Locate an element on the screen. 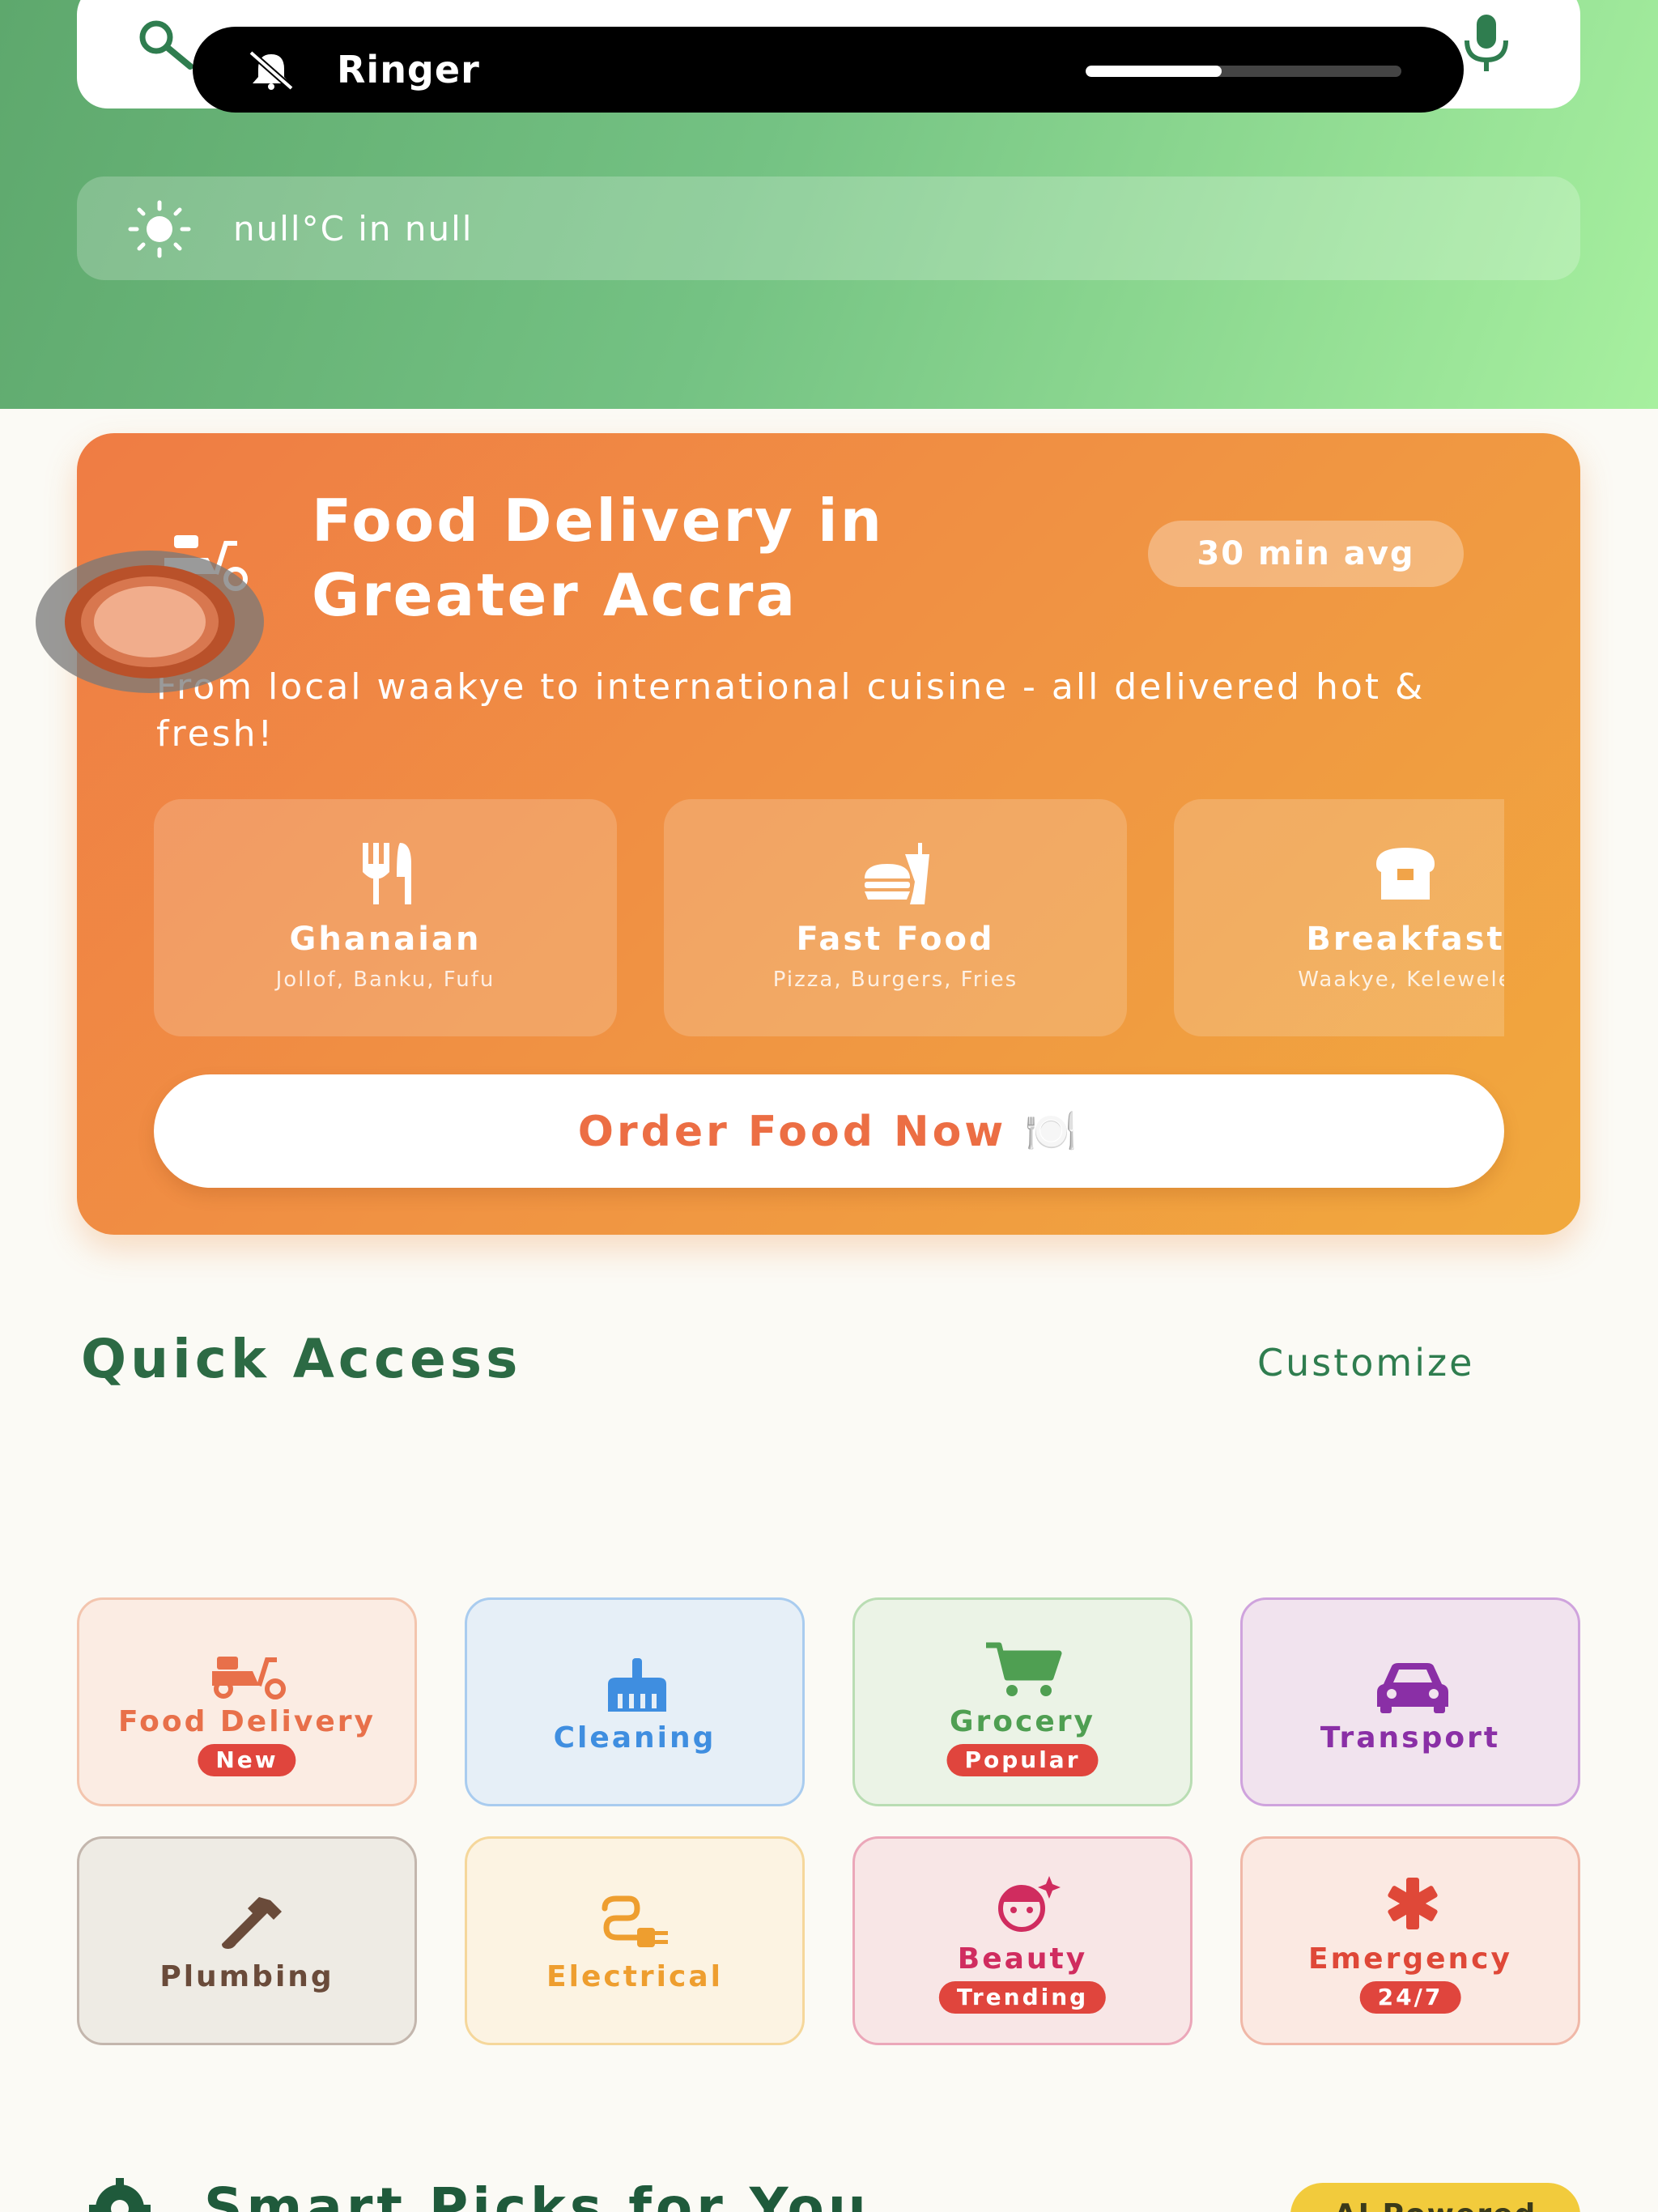 This screenshot has height=2212, width=1658. cuisine-card-breakfast: Breakfast Waakye, Kelewele is located at coordinates (1339, 918).